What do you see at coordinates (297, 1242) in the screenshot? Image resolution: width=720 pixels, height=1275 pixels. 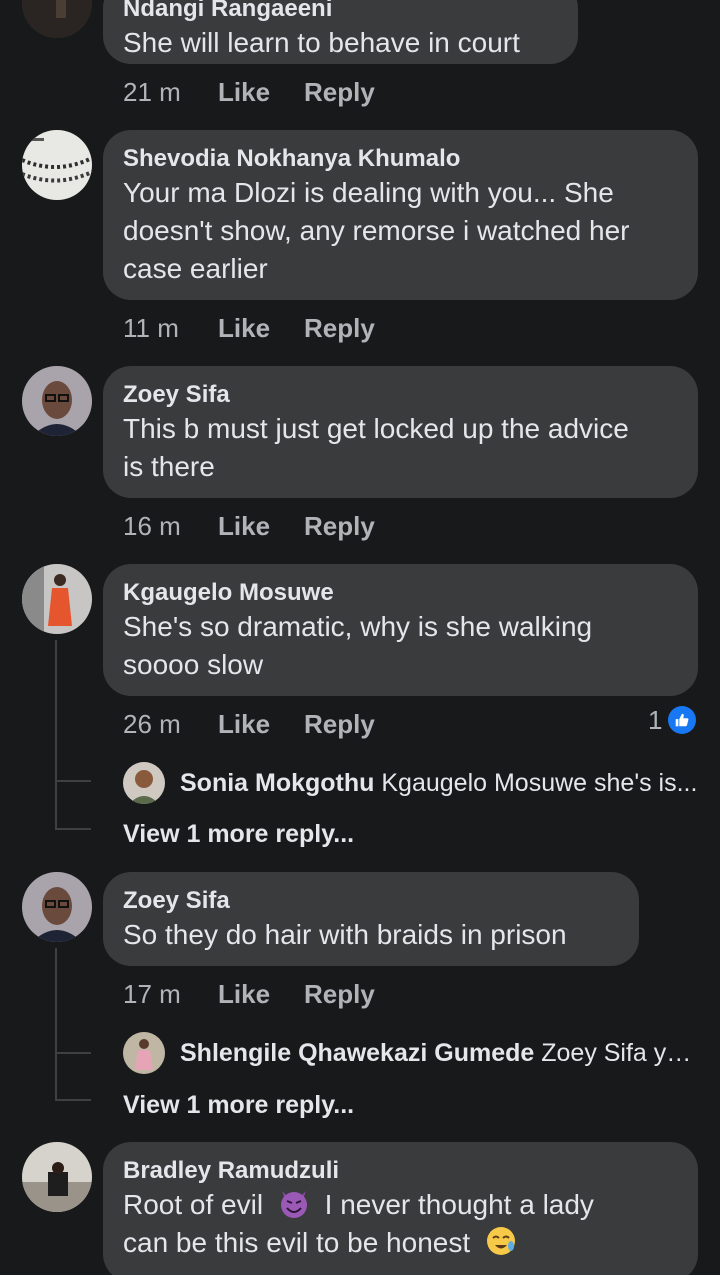 I see `comment-text-fragment: can be this evil to be honest` at bounding box center [297, 1242].